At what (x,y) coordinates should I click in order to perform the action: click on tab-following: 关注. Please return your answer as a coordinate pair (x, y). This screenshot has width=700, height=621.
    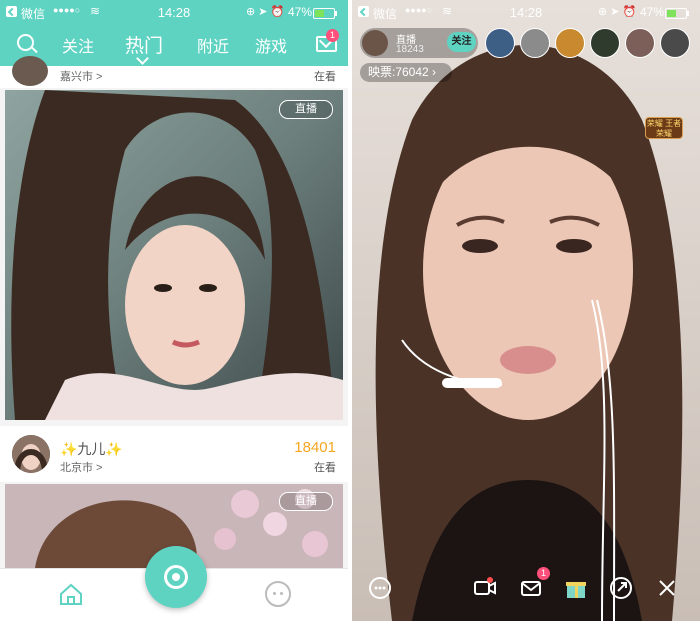
    Looking at the image, I should click on (78, 45).